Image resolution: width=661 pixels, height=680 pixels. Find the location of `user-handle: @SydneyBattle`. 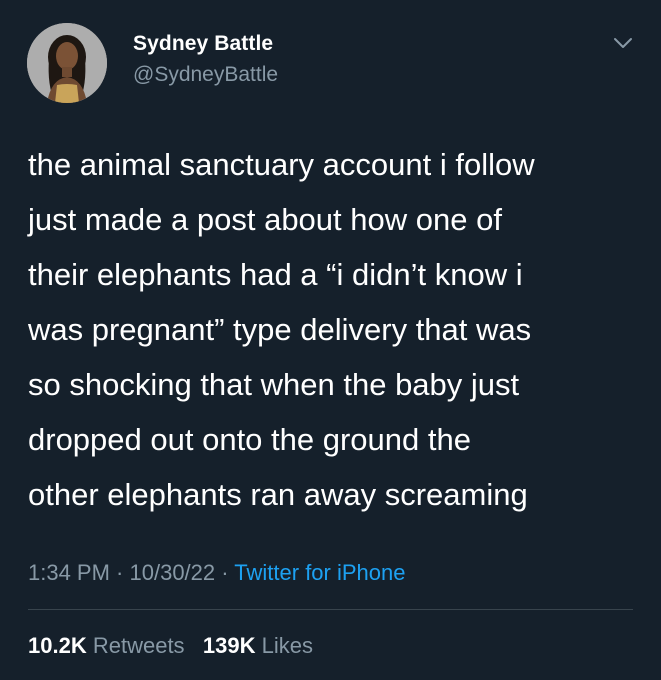

user-handle: @SydneyBattle is located at coordinates (205, 75).